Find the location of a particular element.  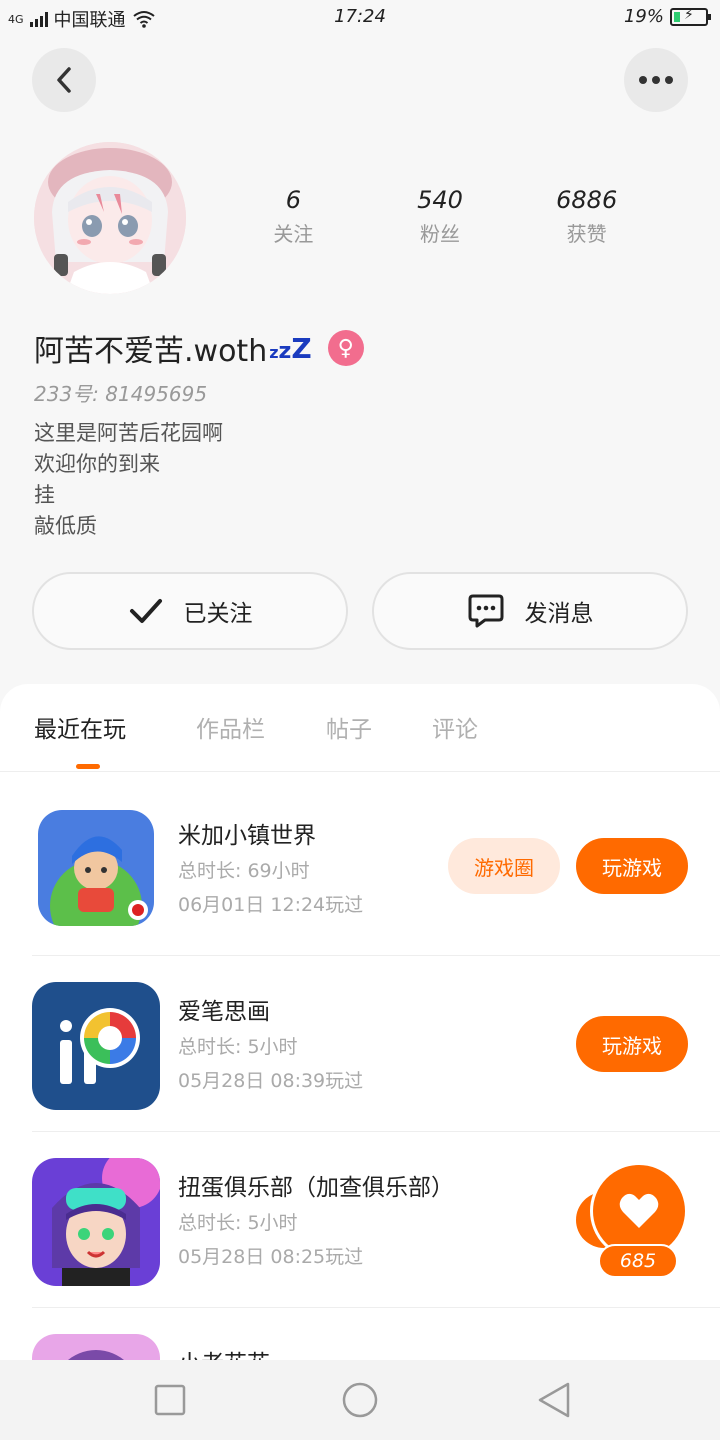

game-name: 米加小镇世界 is located at coordinates (247, 836).